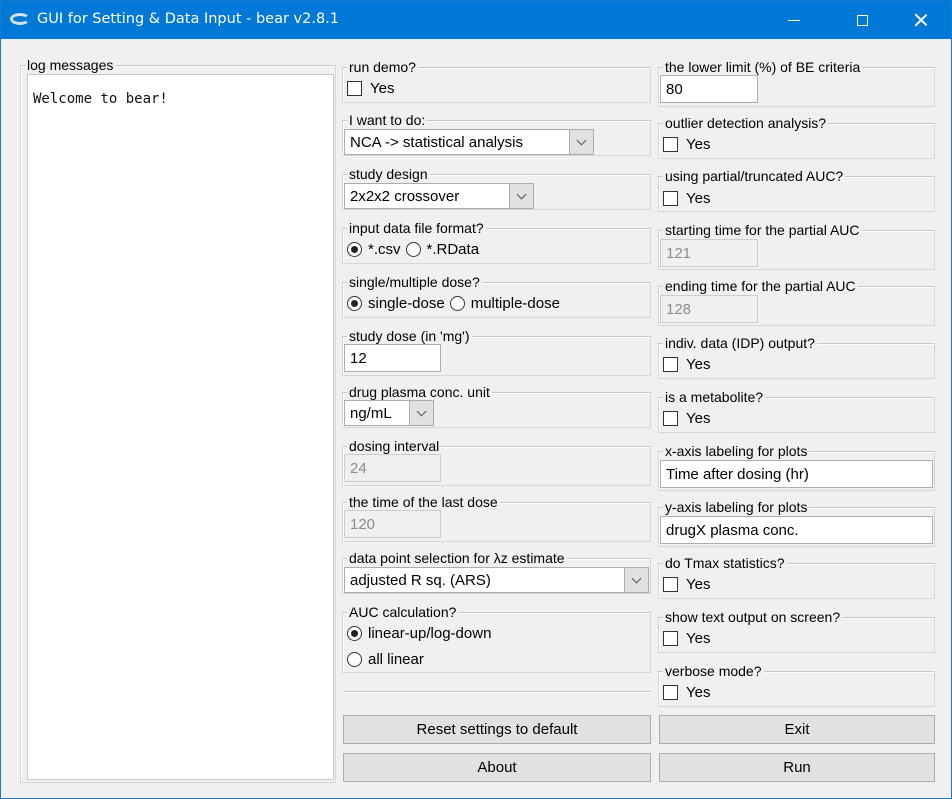  Describe the element at coordinates (453, 249) in the screenshot. I see `radio-rdata-label: *.RData` at that location.